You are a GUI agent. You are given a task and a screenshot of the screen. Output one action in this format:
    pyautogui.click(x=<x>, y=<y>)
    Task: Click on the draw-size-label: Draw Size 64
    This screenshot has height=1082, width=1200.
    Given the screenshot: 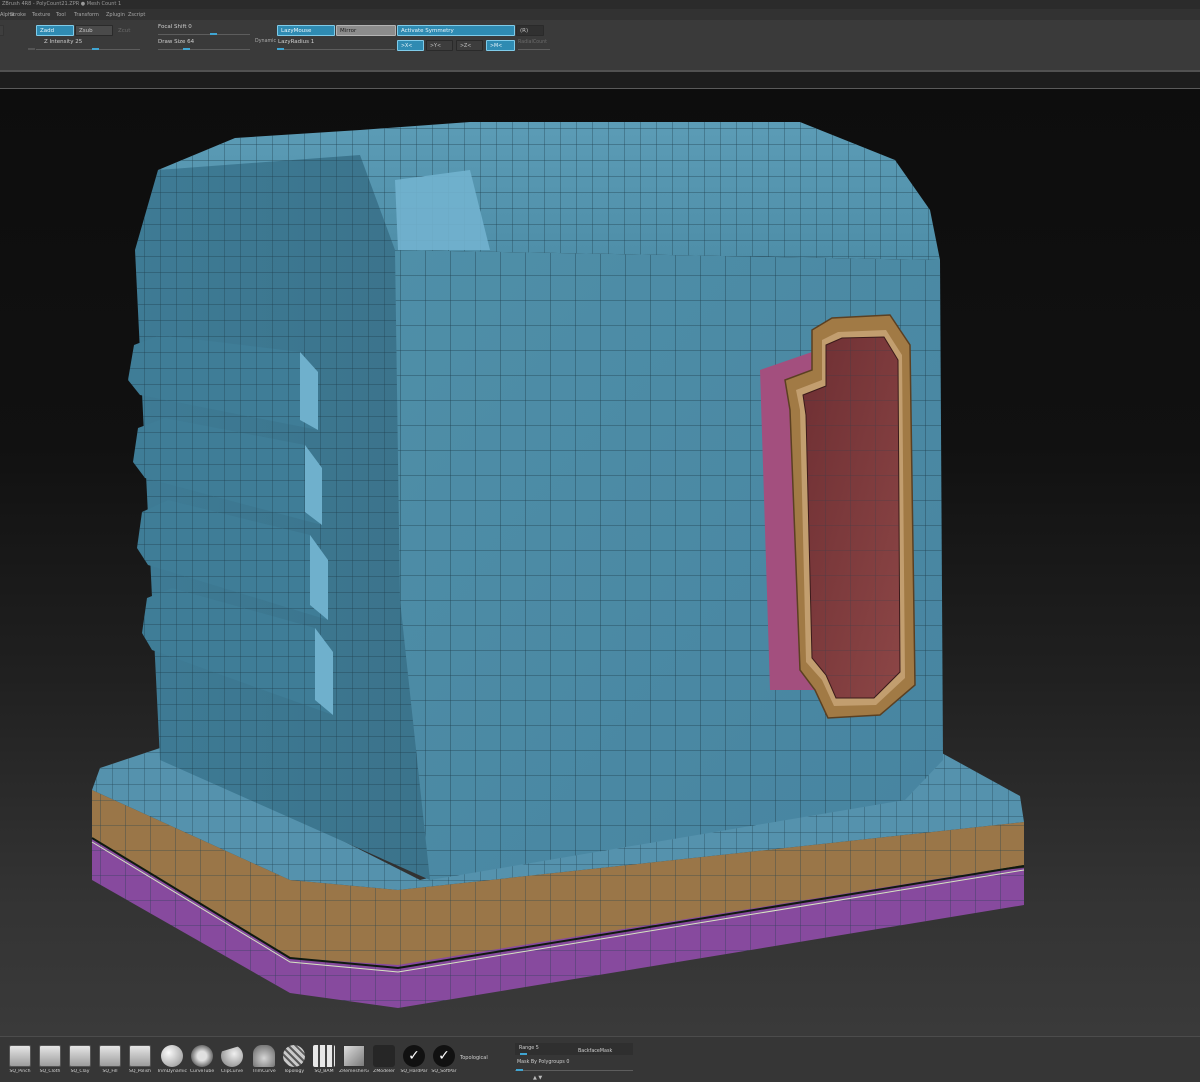 What is the action you would take?
    pyautogui.click(x=176, y=42)
    